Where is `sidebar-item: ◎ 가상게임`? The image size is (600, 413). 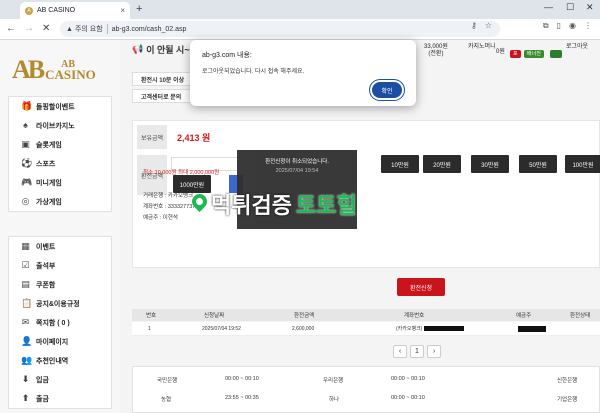
sidebar-item: ◎ 가상게임 is located at coordinates (60, 201).